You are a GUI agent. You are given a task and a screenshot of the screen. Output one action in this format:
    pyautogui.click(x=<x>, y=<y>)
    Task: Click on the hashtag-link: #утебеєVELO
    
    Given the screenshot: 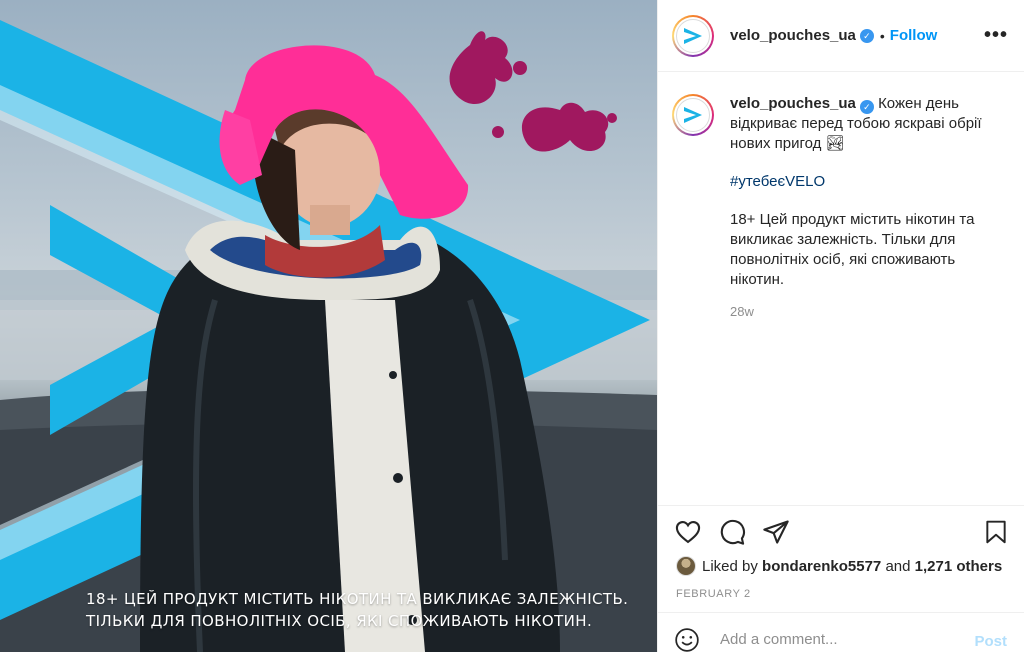 What is the action you would take?
    pyautogui.click(x=860, y=182)
    